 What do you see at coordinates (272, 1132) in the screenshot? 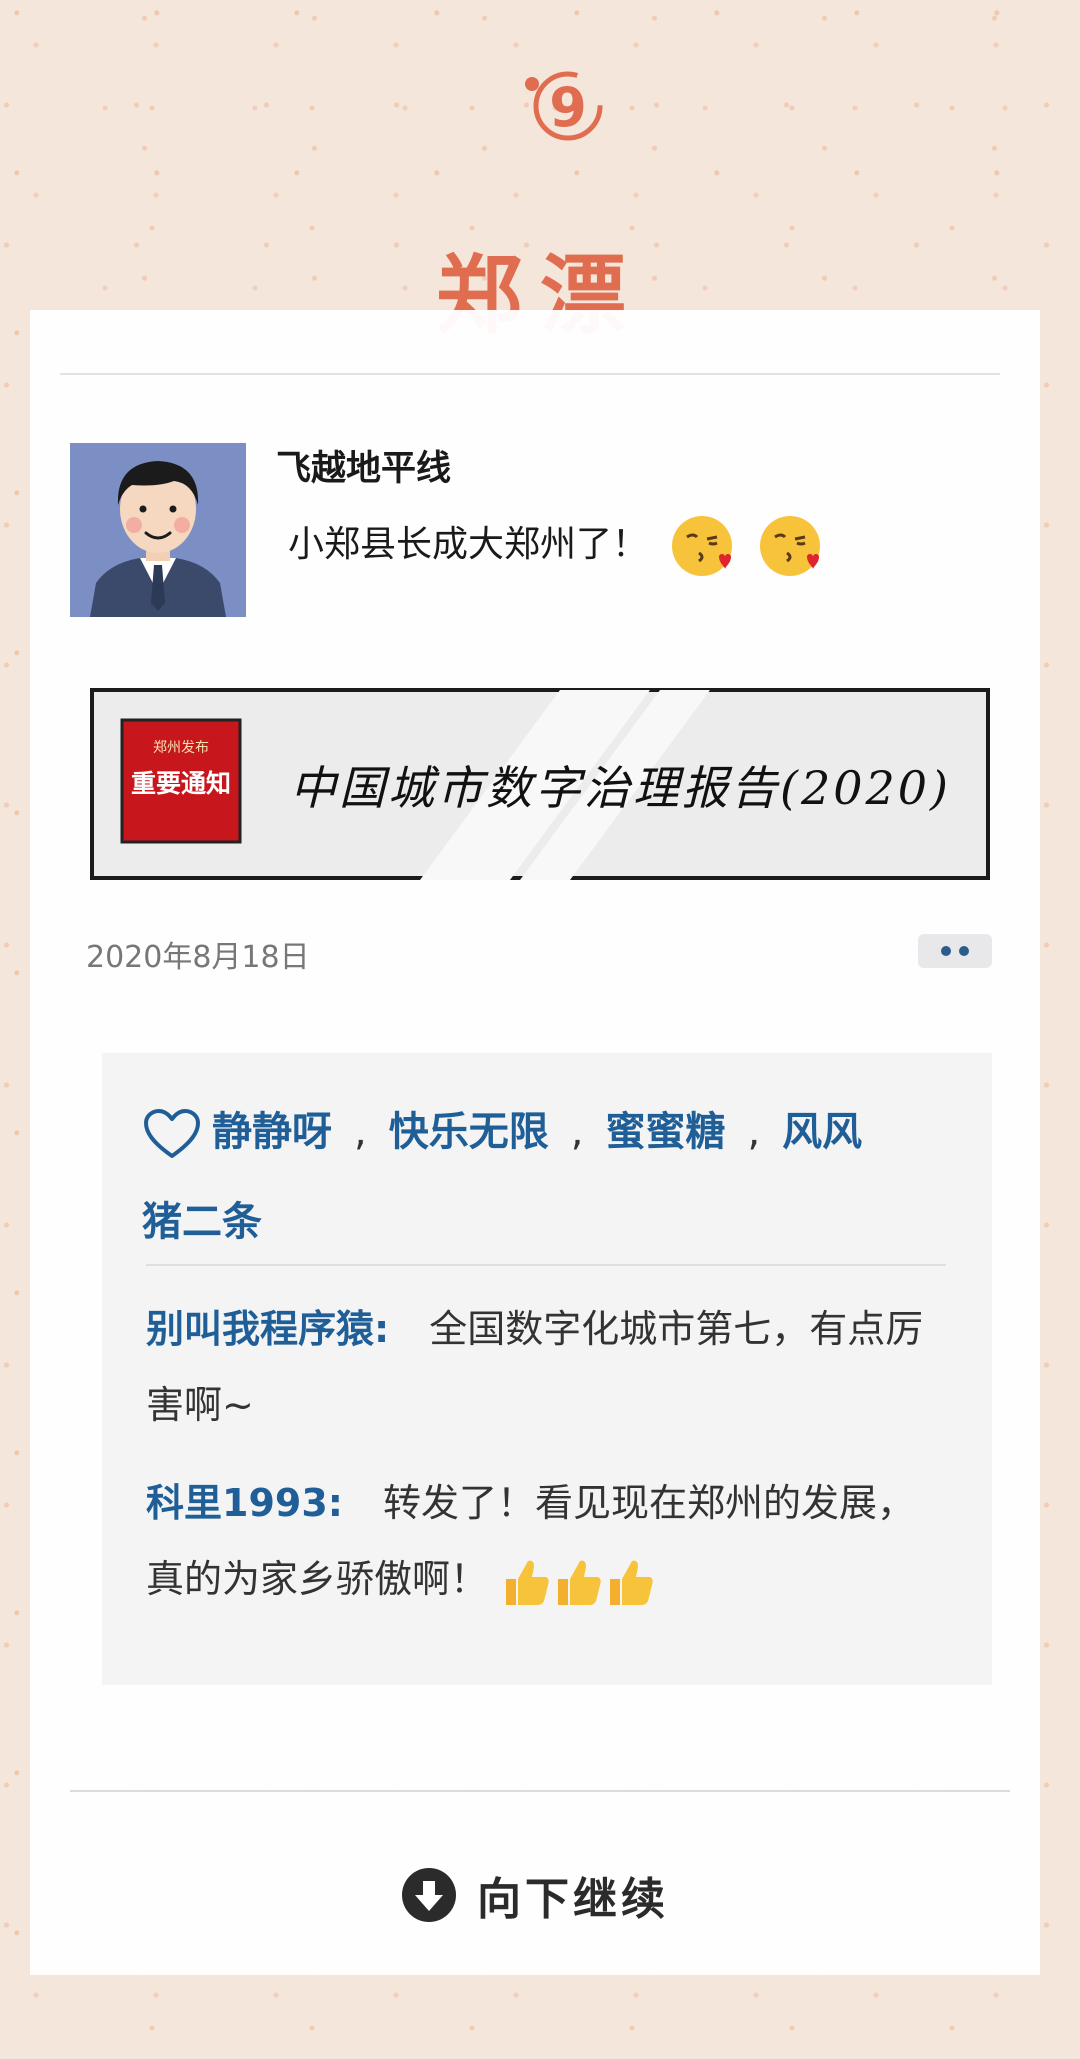
I see `liker-name: 静静呀` at bounding box center [272, 1132].